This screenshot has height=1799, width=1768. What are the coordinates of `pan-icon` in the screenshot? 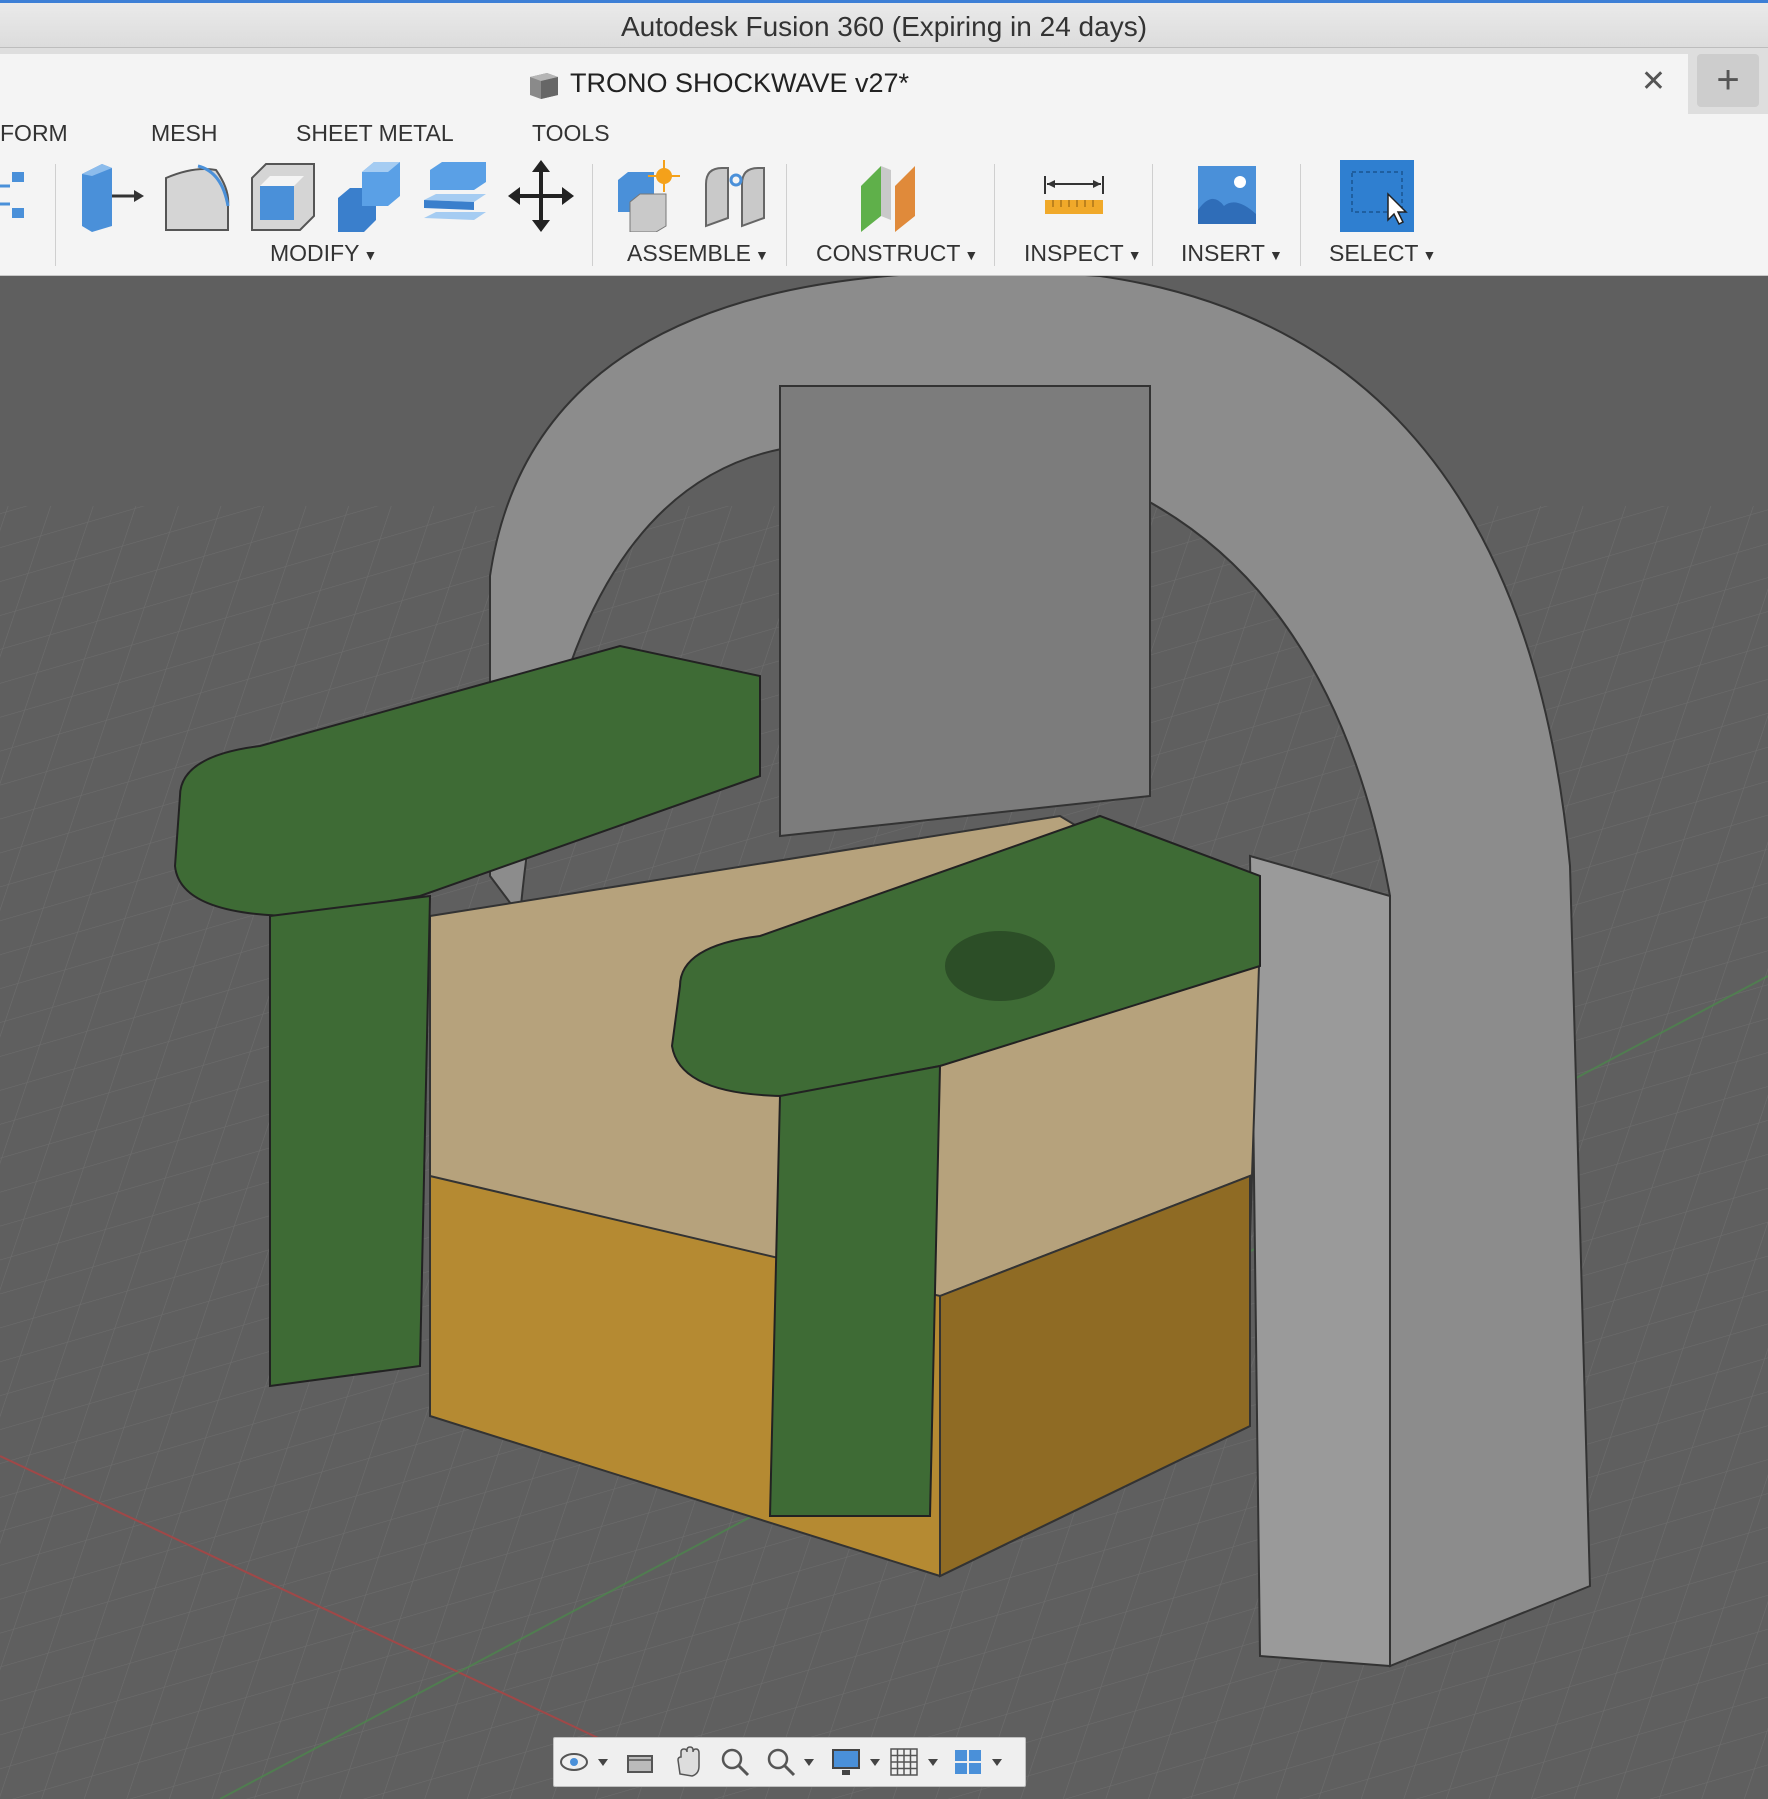 It's located at (688, 1762).